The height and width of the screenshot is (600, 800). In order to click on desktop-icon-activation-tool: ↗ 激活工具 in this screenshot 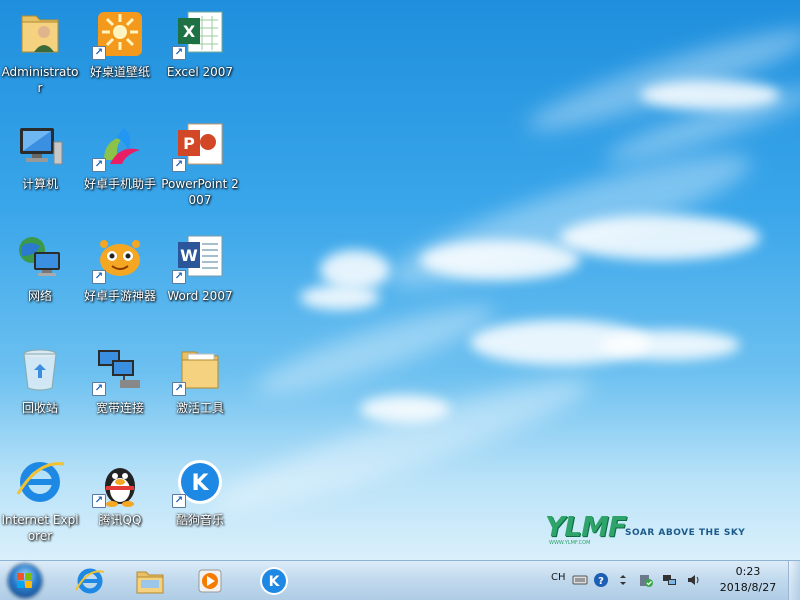, I will do `click(200, 390)`.